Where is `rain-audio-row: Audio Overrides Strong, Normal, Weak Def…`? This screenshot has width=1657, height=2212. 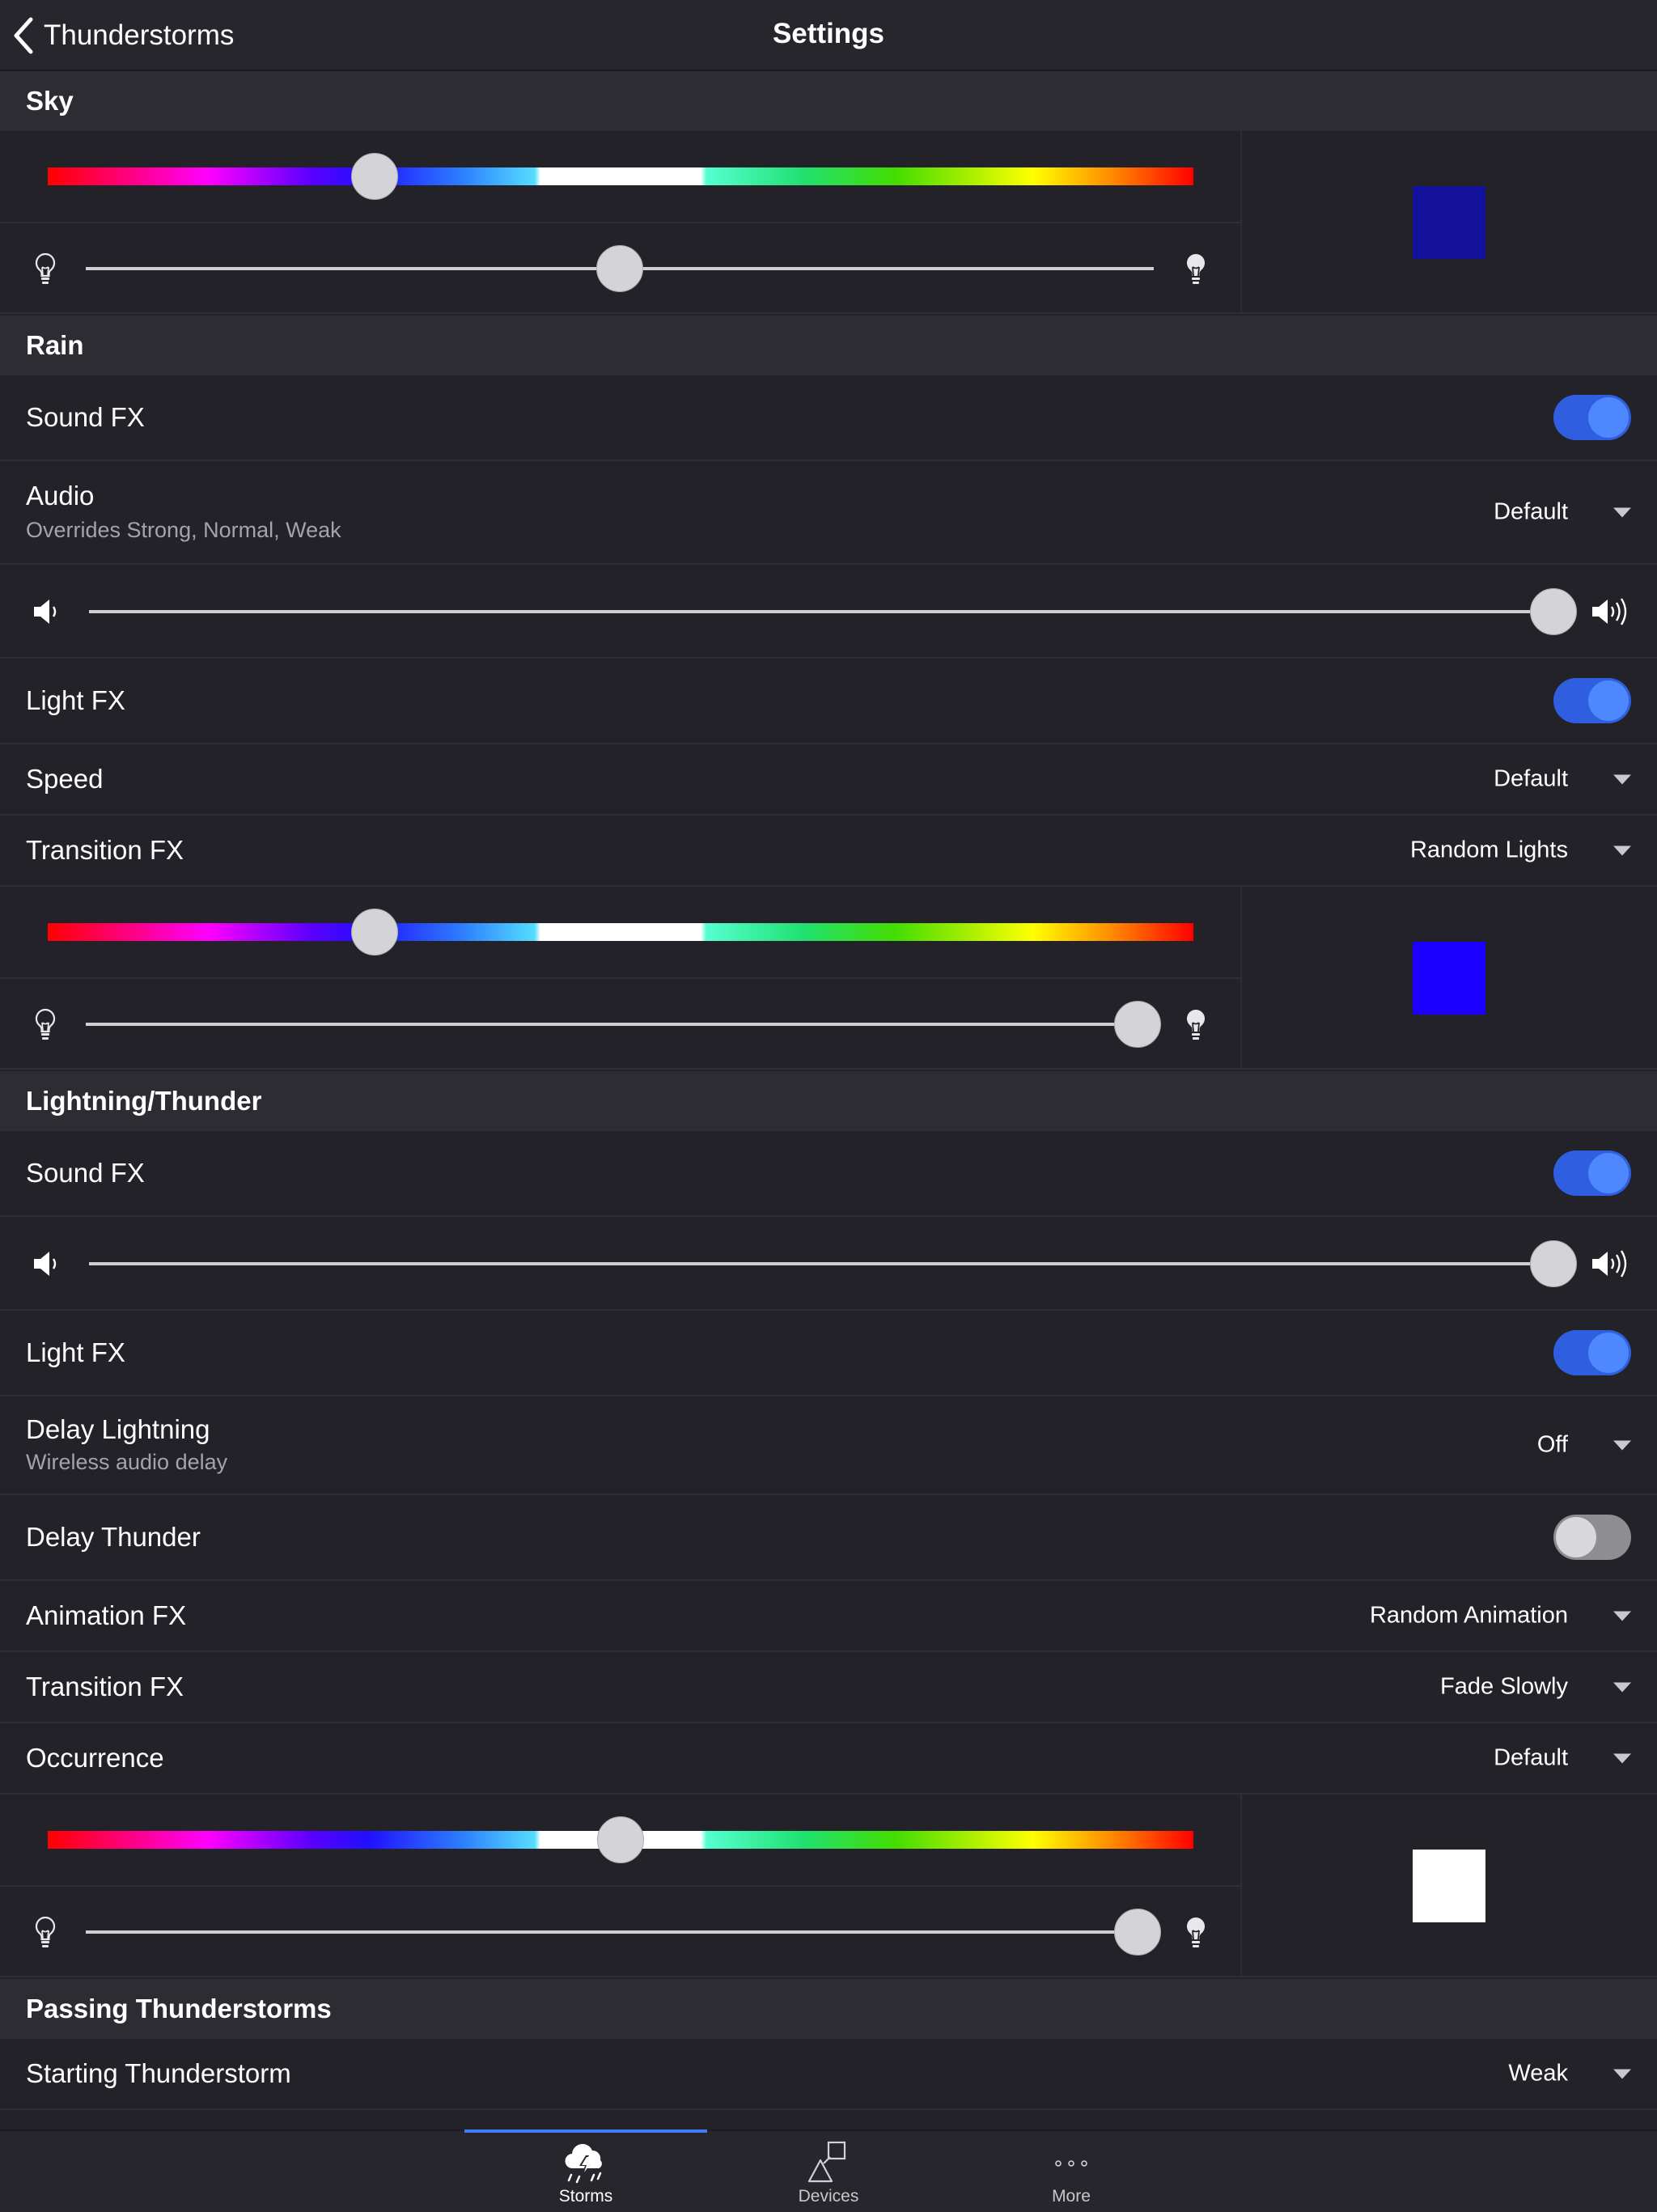
rain-audio-row: Audio Overrides Strong, Normal, Weak Def… is located at coordinates (828, 513).